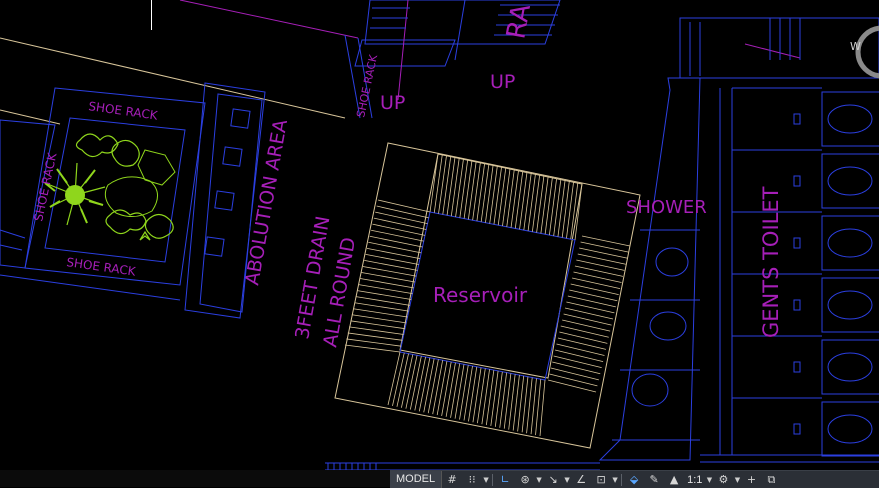  Describe the element at coordinates (654, 479) in the screenshot. I see `annotation-auto-icon: ✎` at that location.